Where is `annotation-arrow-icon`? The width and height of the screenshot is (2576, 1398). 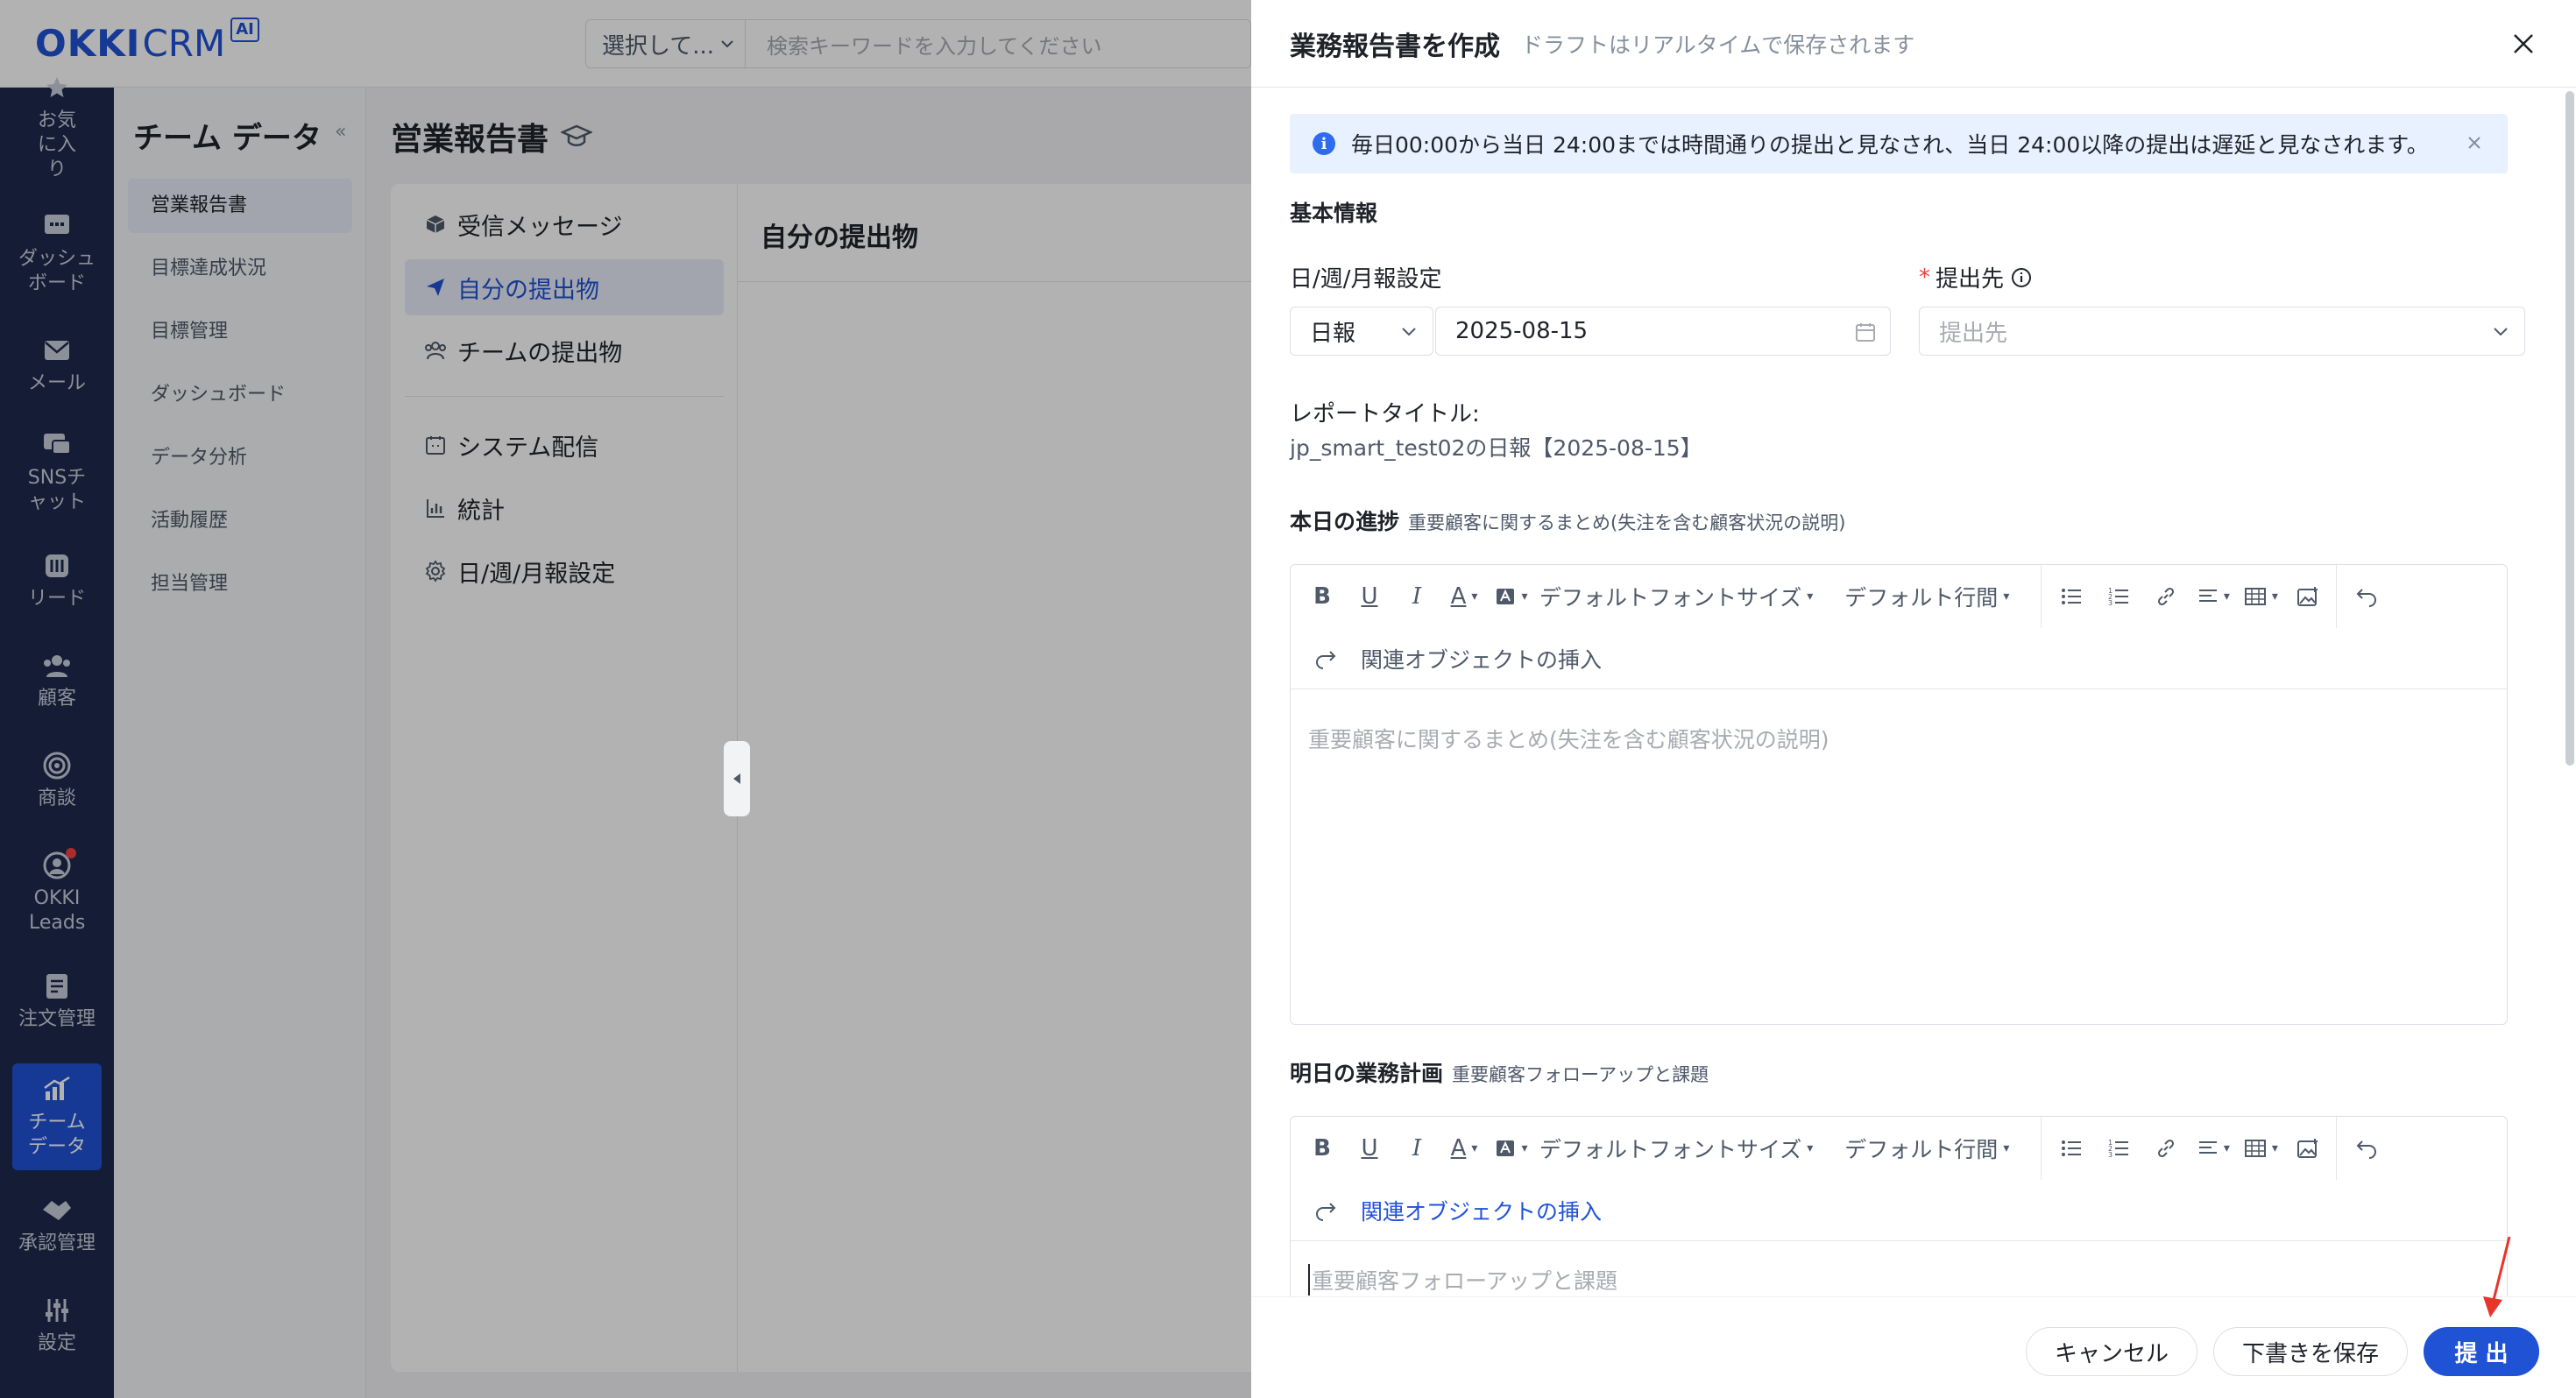 annotation-arrow-icon is located at coordinates (2497, 1276).